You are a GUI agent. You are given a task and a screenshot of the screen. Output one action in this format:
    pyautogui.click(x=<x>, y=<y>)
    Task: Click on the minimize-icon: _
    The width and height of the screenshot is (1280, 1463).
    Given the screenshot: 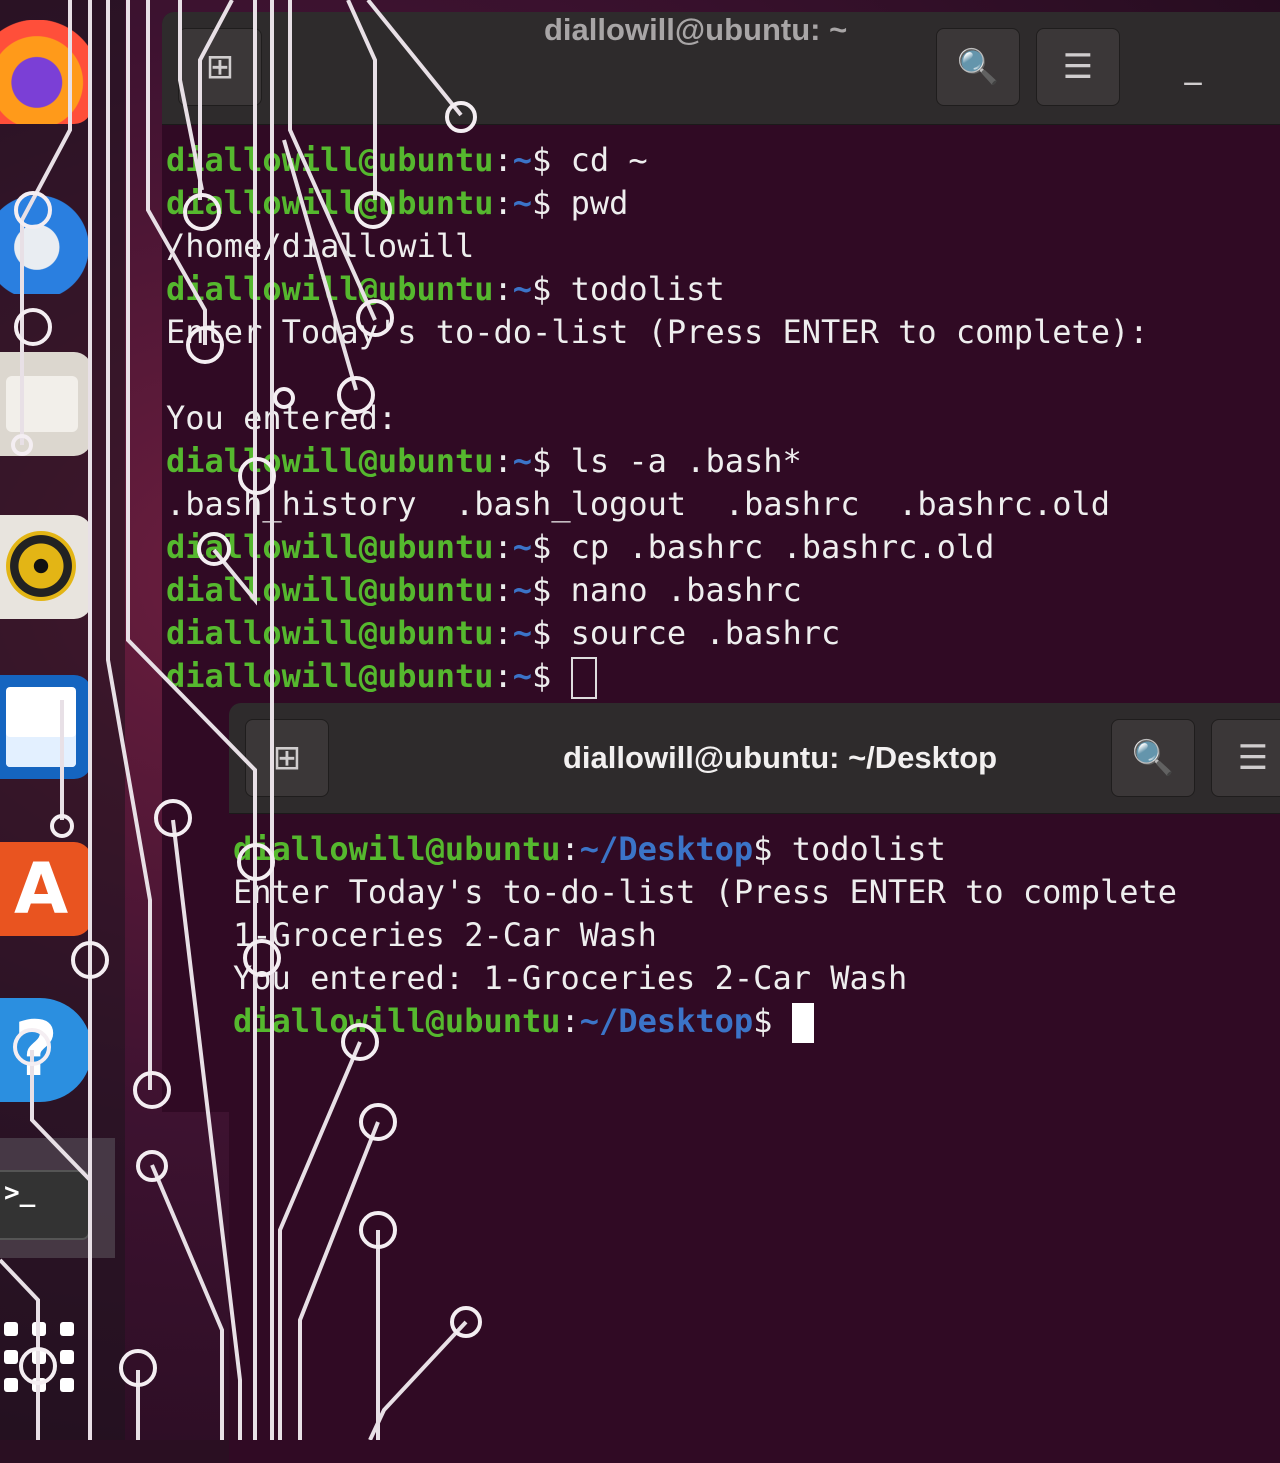 What is the action you would take?
    pyautogui.click(x=1193, y=66)
    